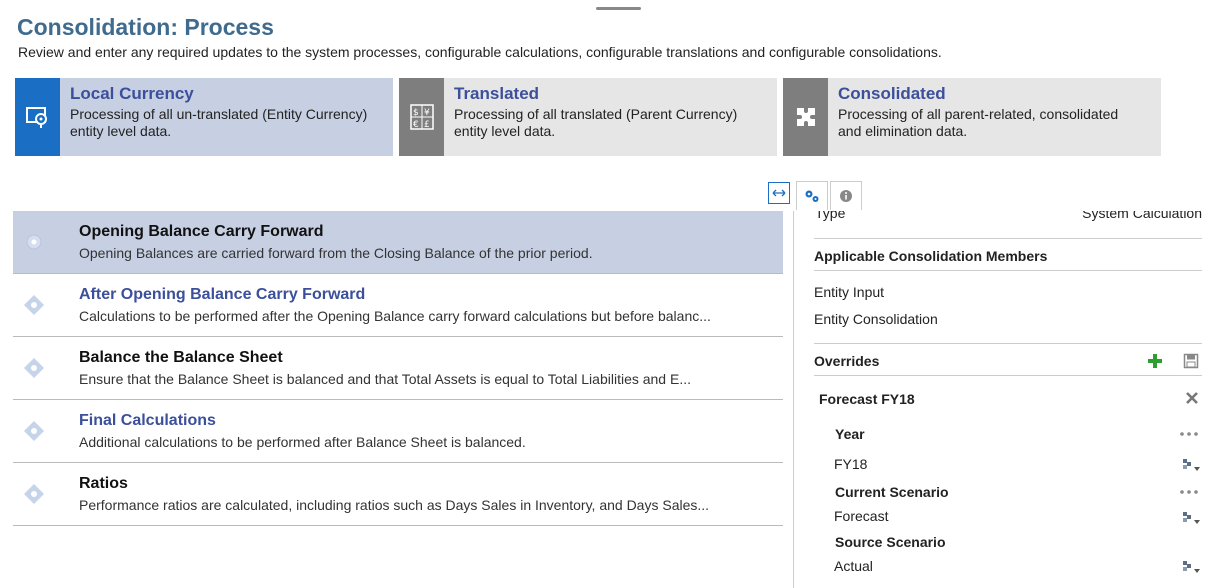 This screenshot has width=1222, height=588. Describe the element at coordinates (103, 483) in the screenshot. I see `list-item-title: Ratios` at that location.